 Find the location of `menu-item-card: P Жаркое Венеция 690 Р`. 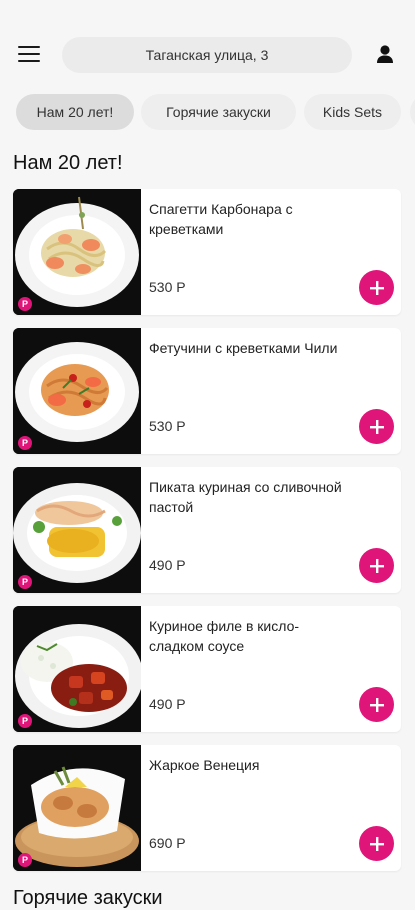

menu-item-card: P Жаркое Венеция 690 Р is located at coordinates (207, 808).